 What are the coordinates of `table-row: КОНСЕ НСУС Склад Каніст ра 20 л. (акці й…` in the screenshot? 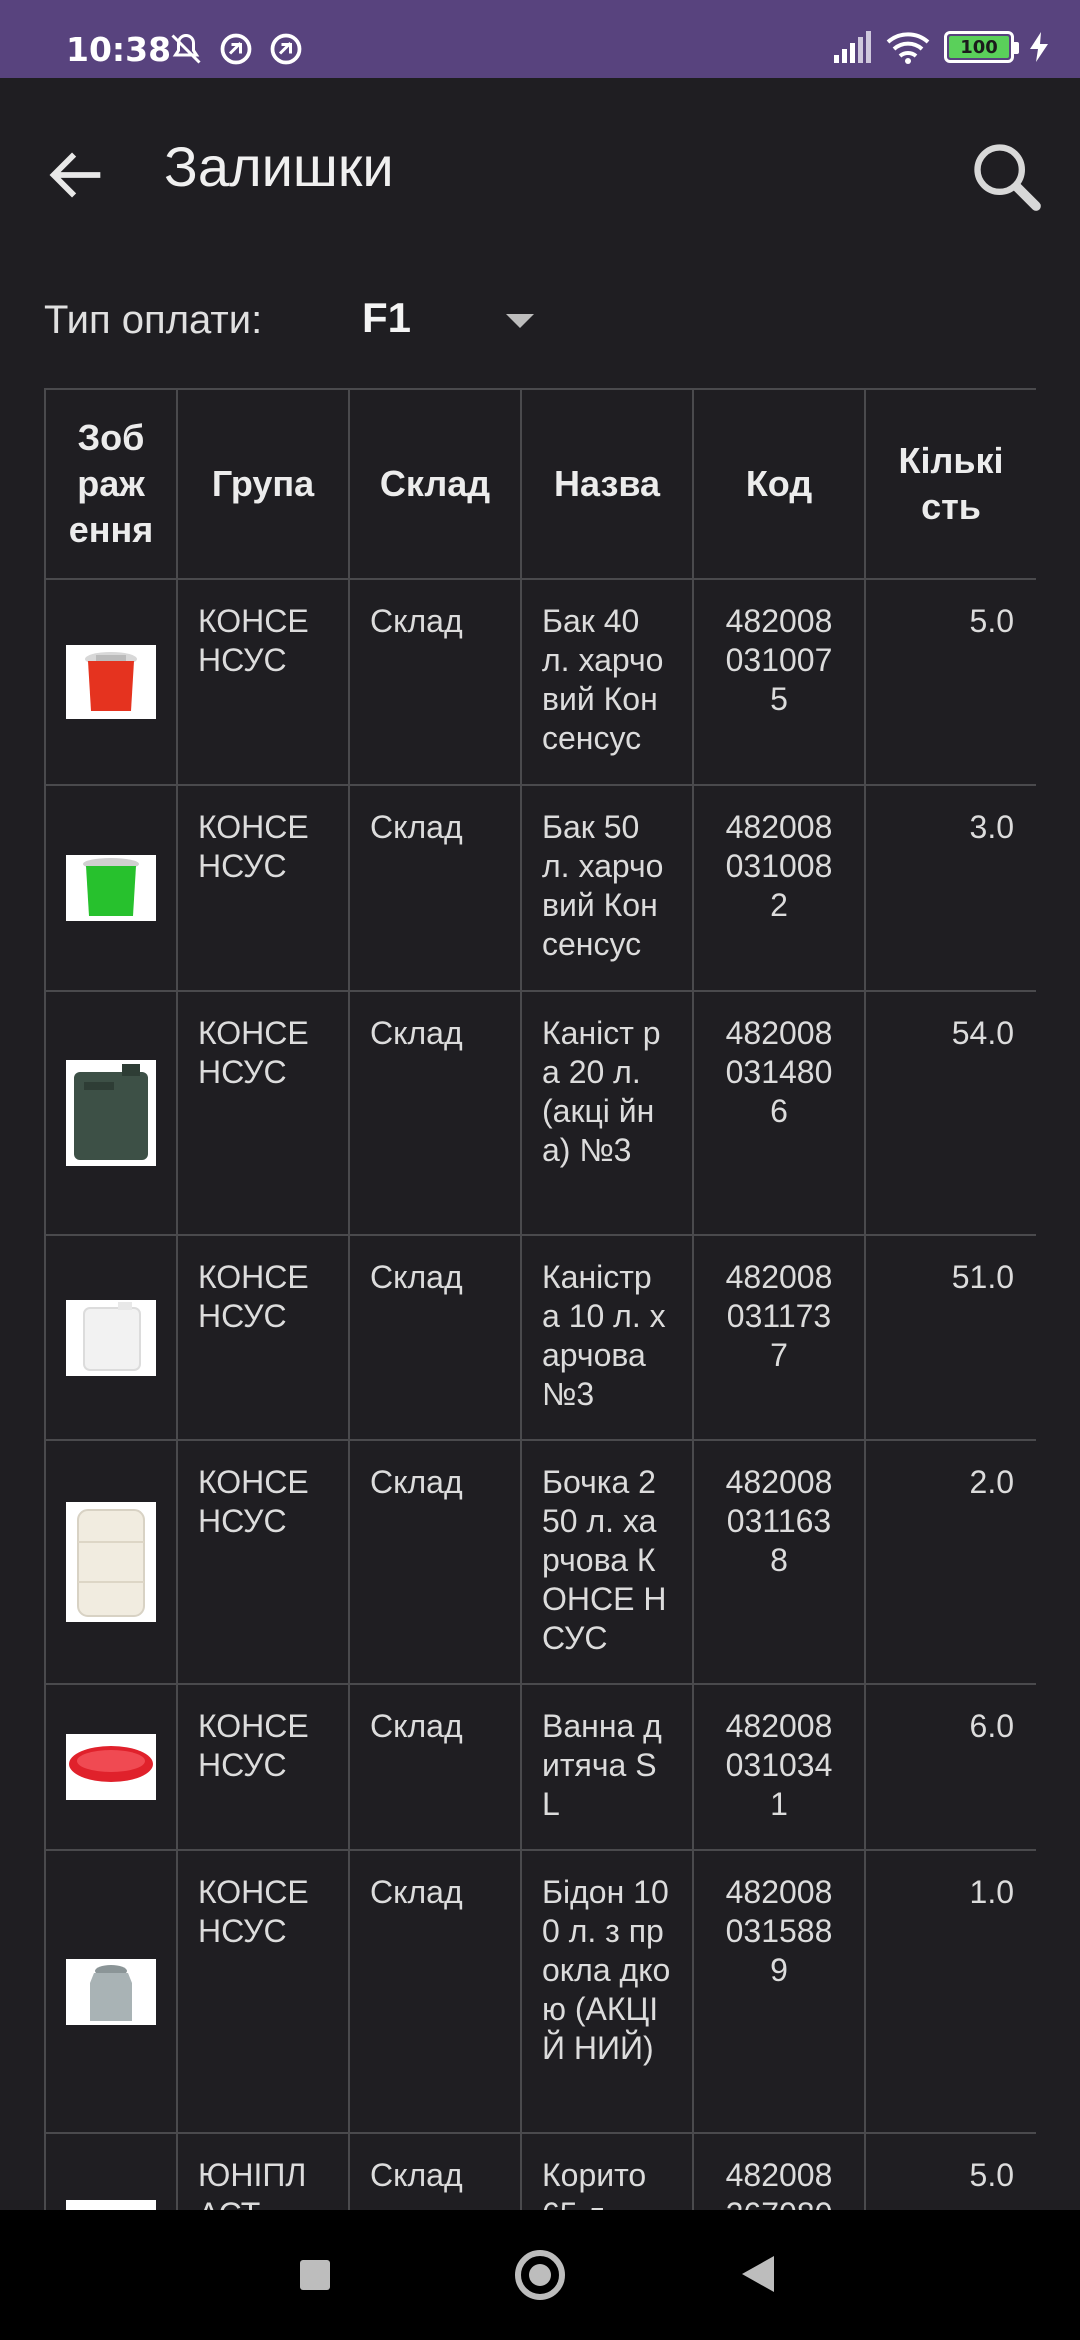 It's located at (540, 1113).